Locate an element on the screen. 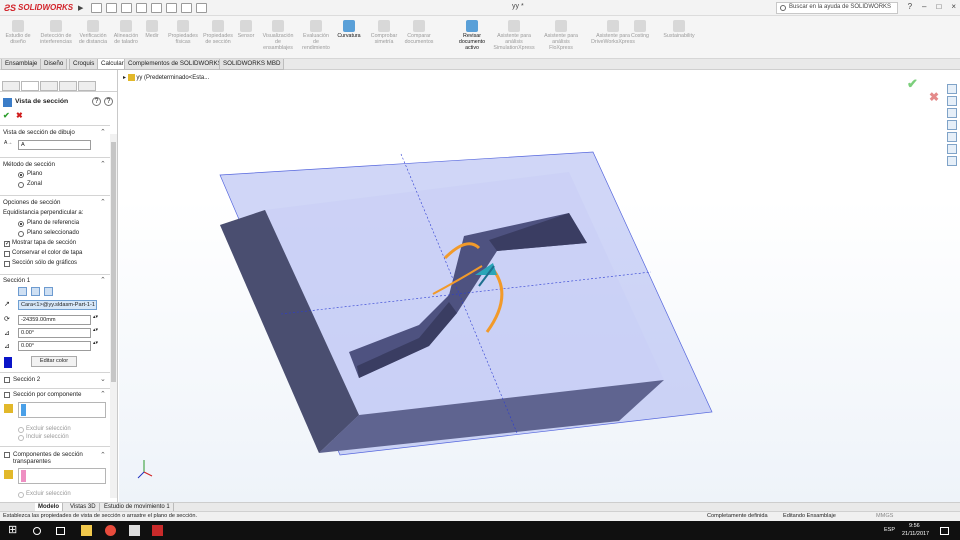  confirm-check-icon: ✔ is located at coordinates (912, 84).